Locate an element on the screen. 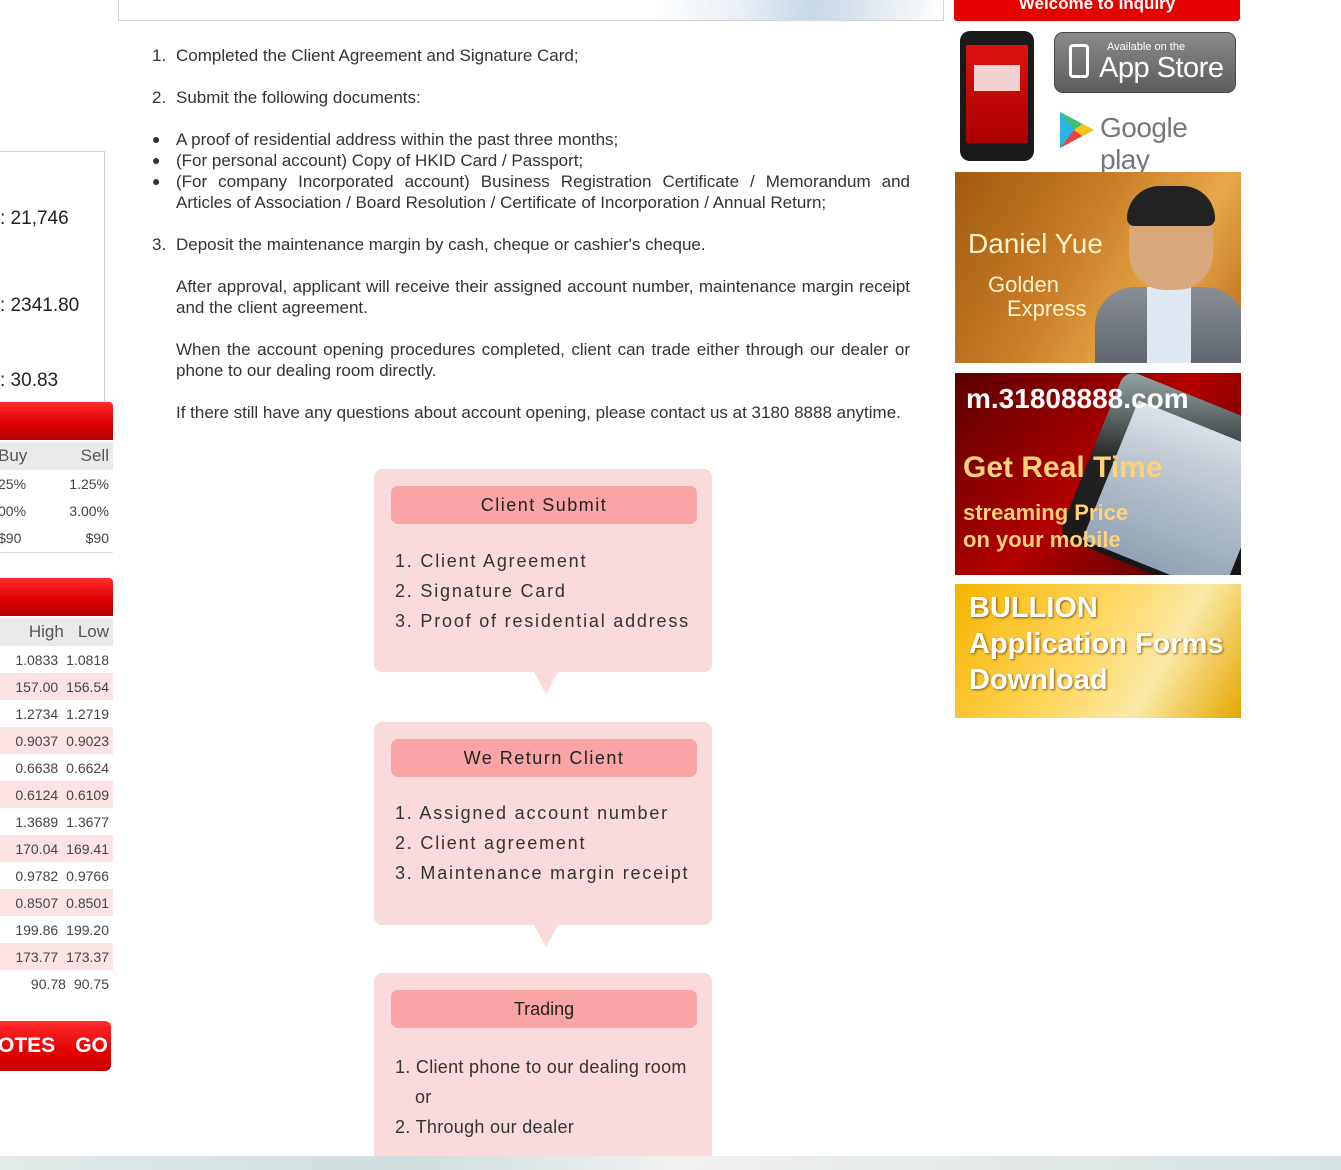 This screenshot has height=1170, width=1341. table-cell: 173.77 is located at coordinates (37, 956).